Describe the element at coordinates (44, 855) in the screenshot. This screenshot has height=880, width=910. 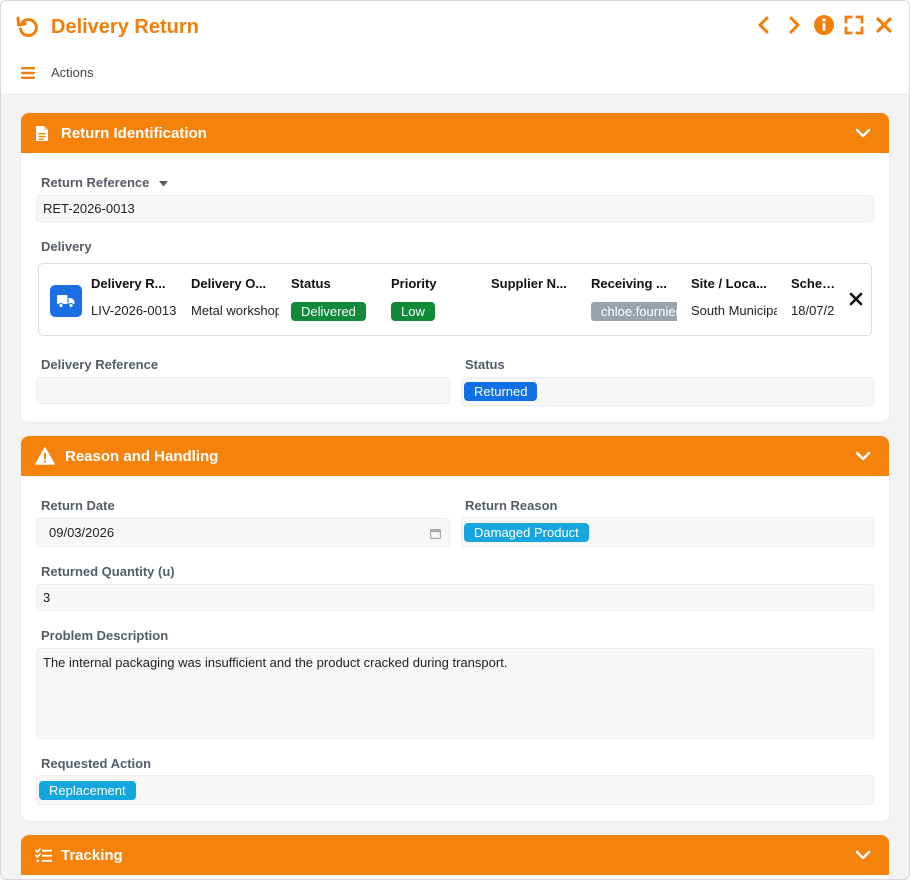
I see `checklist-icon` at that location.